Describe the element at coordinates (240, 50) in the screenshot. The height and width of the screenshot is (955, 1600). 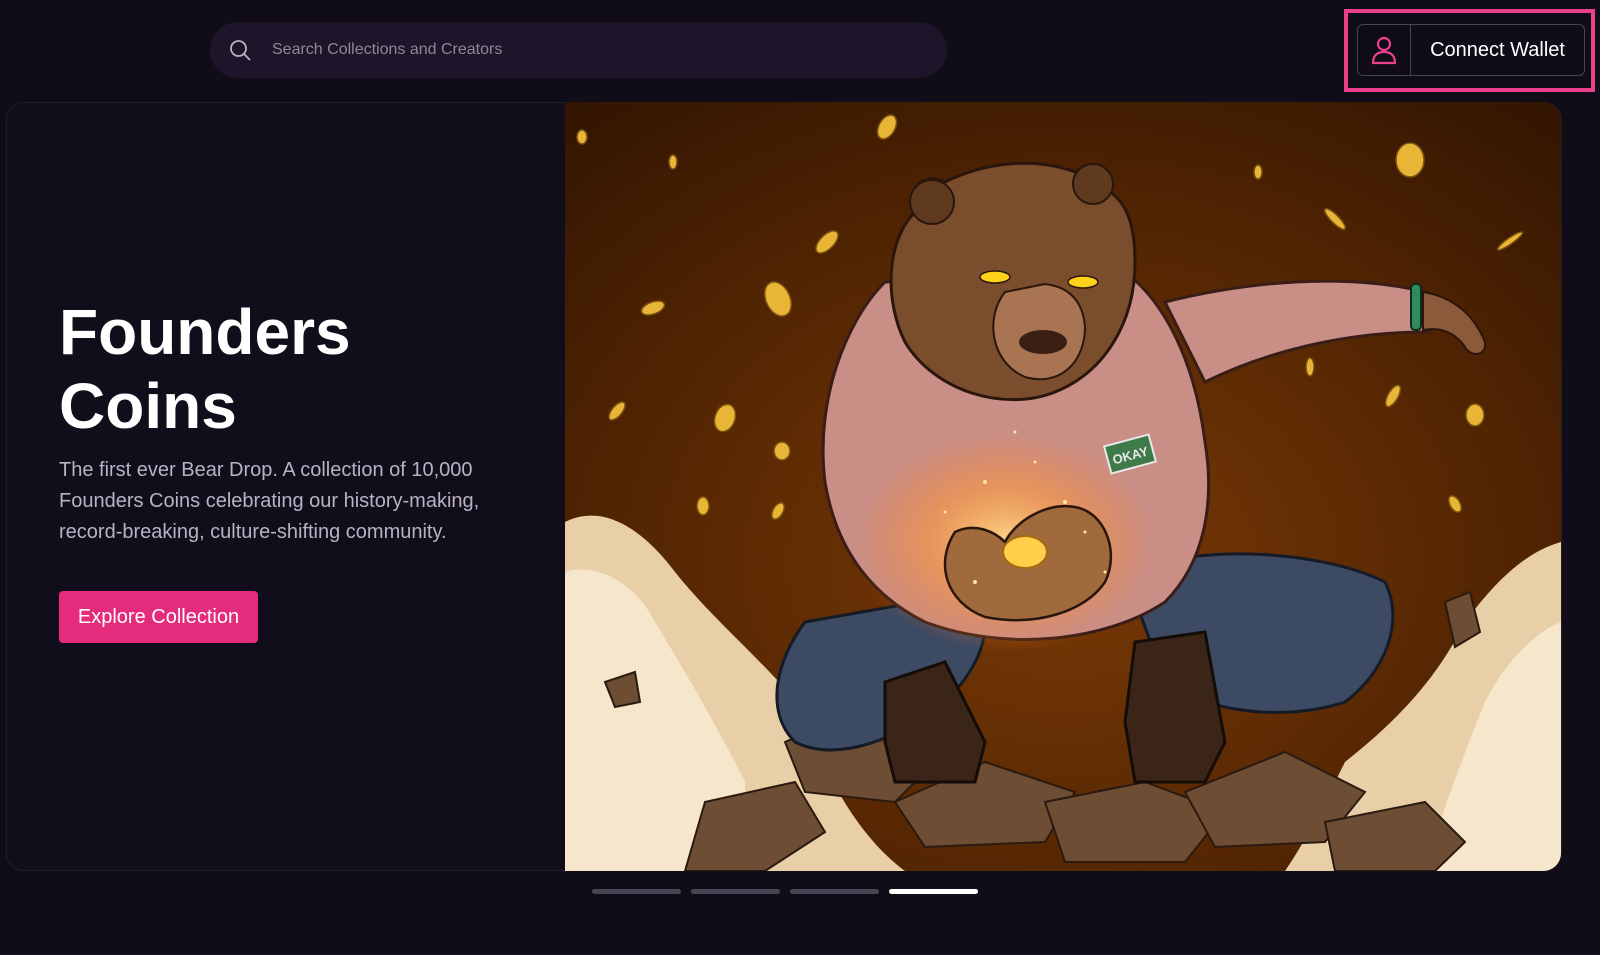
I see `search-icon` at that location.